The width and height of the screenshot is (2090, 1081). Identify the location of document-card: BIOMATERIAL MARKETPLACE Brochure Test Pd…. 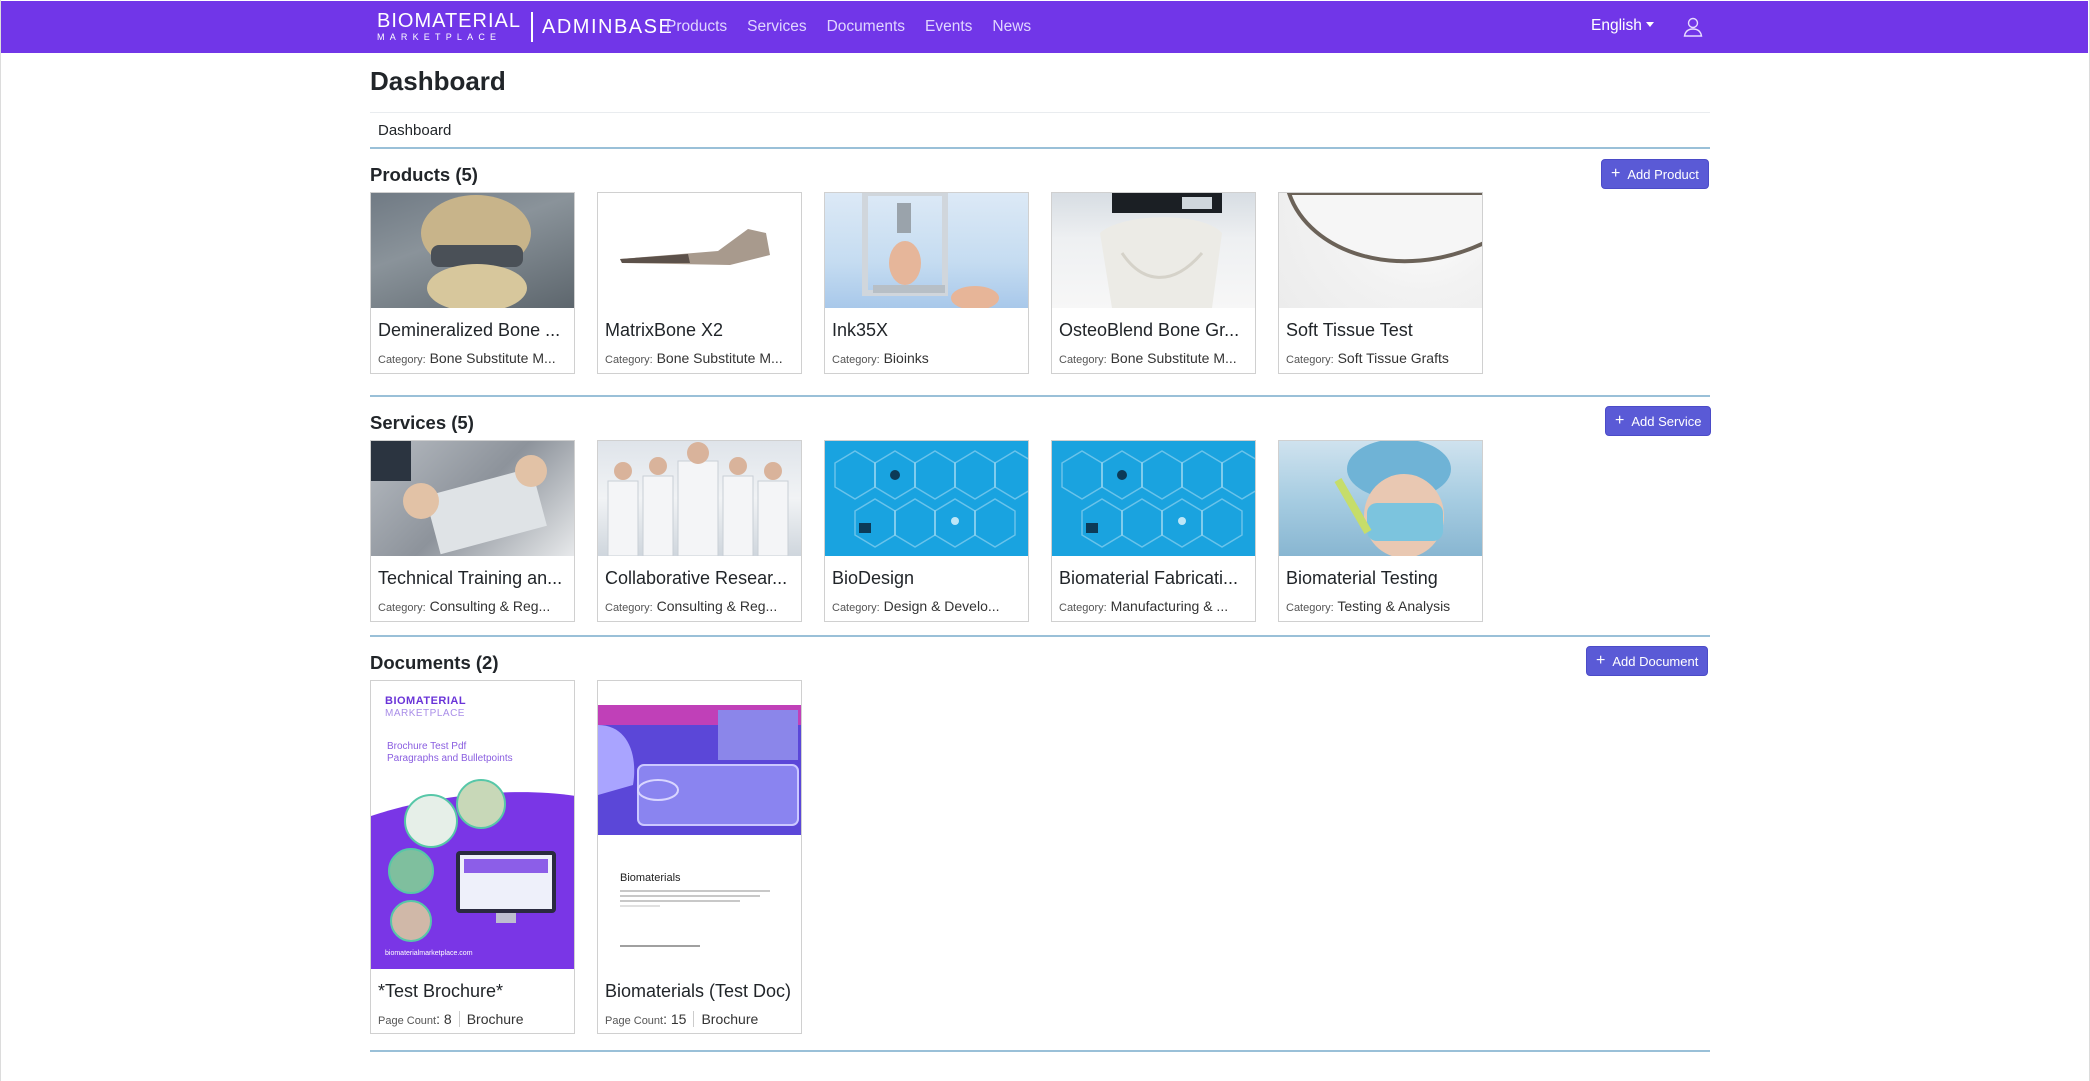
(472, 857).